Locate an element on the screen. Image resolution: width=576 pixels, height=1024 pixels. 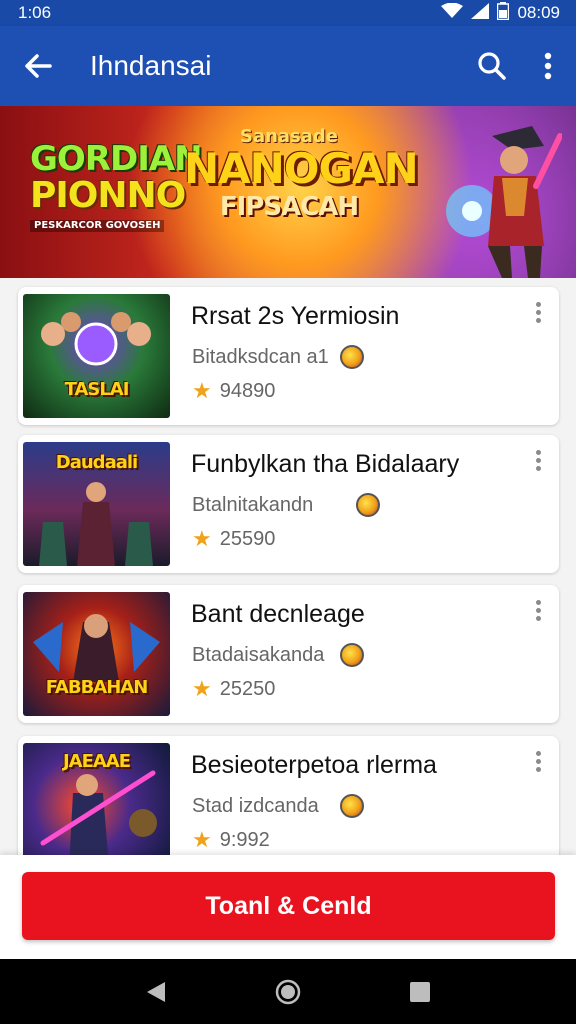
game-title: Rrsat 2s Yermiosin is located at coordinates (295, 316).